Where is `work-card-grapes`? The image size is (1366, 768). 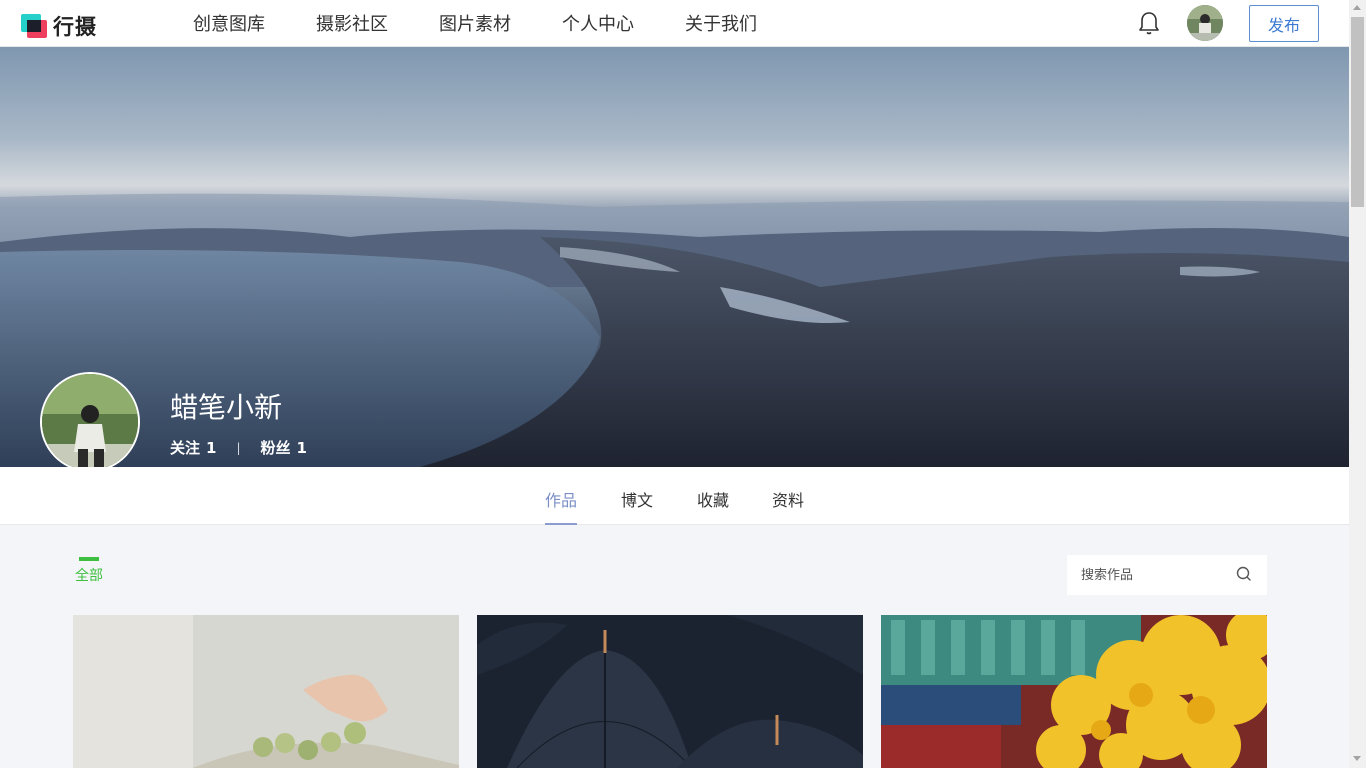 work-card-grapes is located at coordinates (266, 691).